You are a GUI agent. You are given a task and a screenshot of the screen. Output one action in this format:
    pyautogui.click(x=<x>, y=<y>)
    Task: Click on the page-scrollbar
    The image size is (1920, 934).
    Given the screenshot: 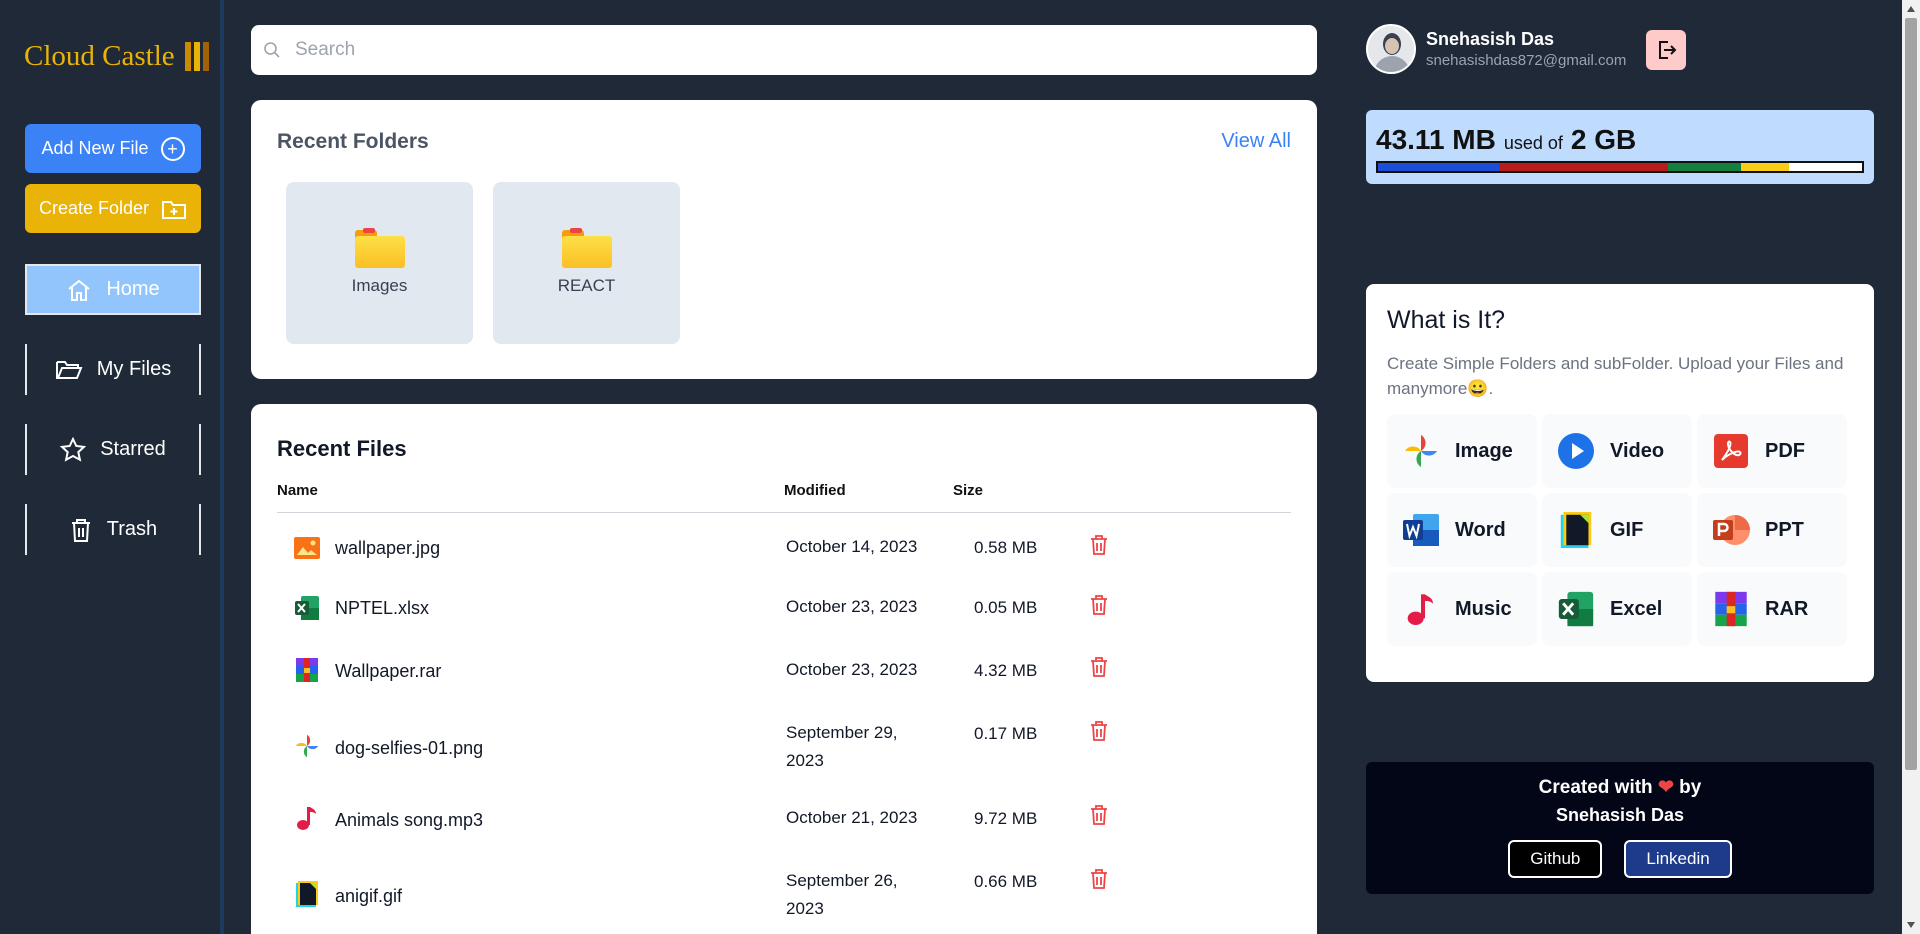 What is the action you would take?
    pyautogui.click(x=1911, y=467)
    